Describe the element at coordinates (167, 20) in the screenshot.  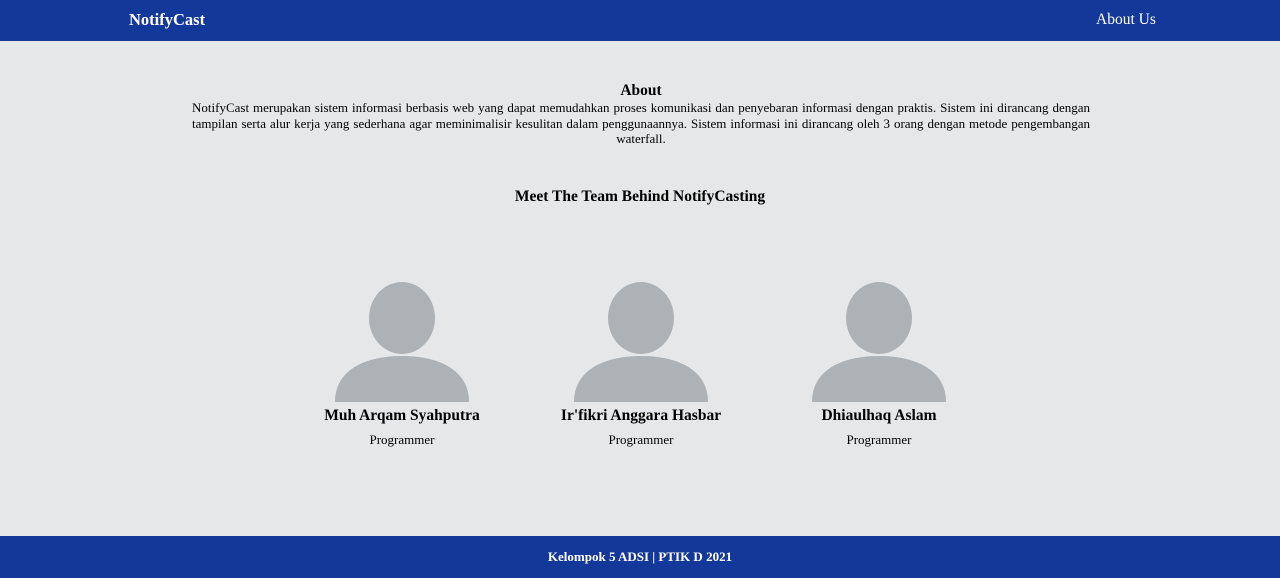
I see `brand-logo: NotifyCast` at that location.